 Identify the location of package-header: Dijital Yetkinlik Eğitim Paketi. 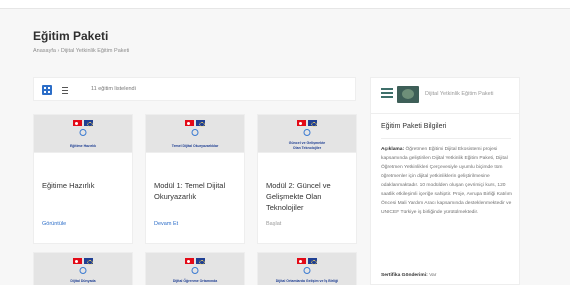
(445, 96).